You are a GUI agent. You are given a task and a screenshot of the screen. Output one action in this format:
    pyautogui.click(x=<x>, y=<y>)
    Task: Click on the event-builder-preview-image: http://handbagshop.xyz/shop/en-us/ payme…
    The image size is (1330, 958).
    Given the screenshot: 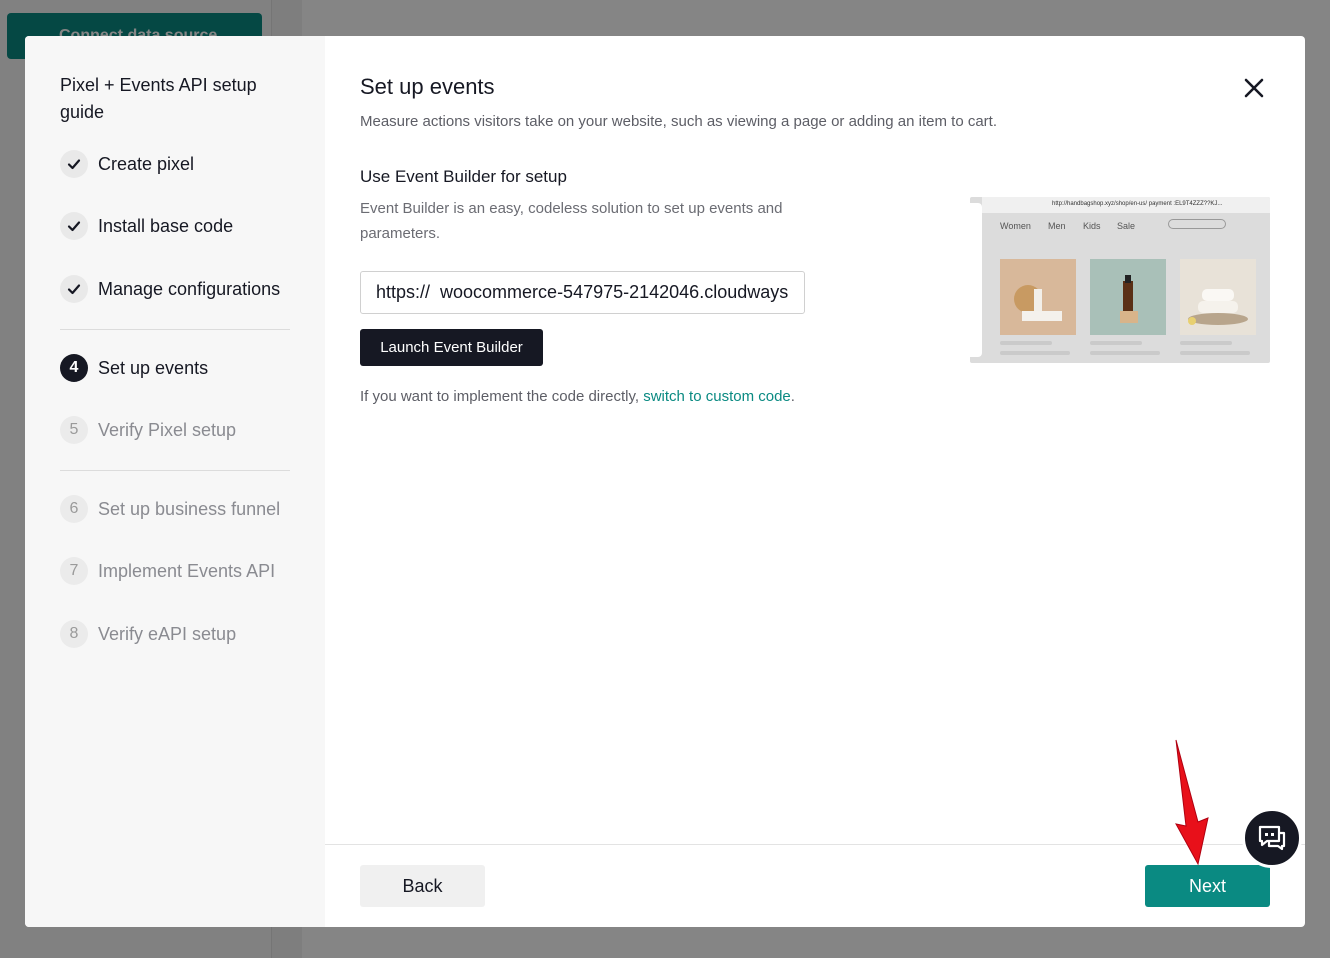 What is the action you would take?
    pyautogui.click(x=1120, y=280)
    